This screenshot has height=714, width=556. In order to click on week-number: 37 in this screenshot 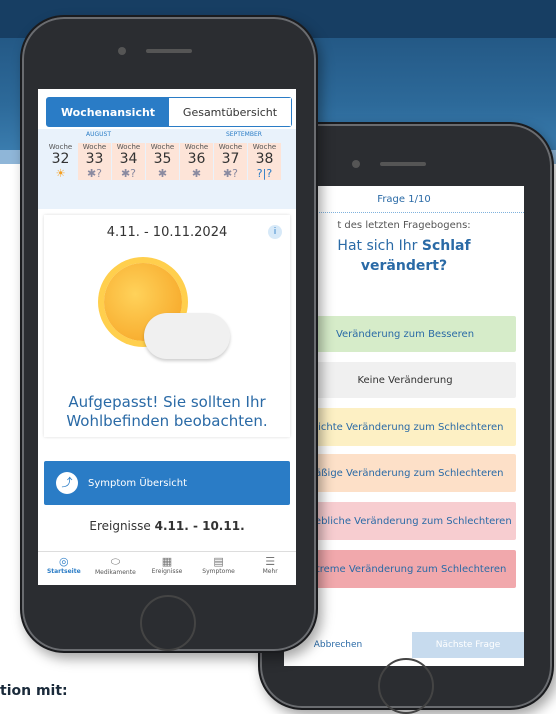, I will do `click(230, 159)`.